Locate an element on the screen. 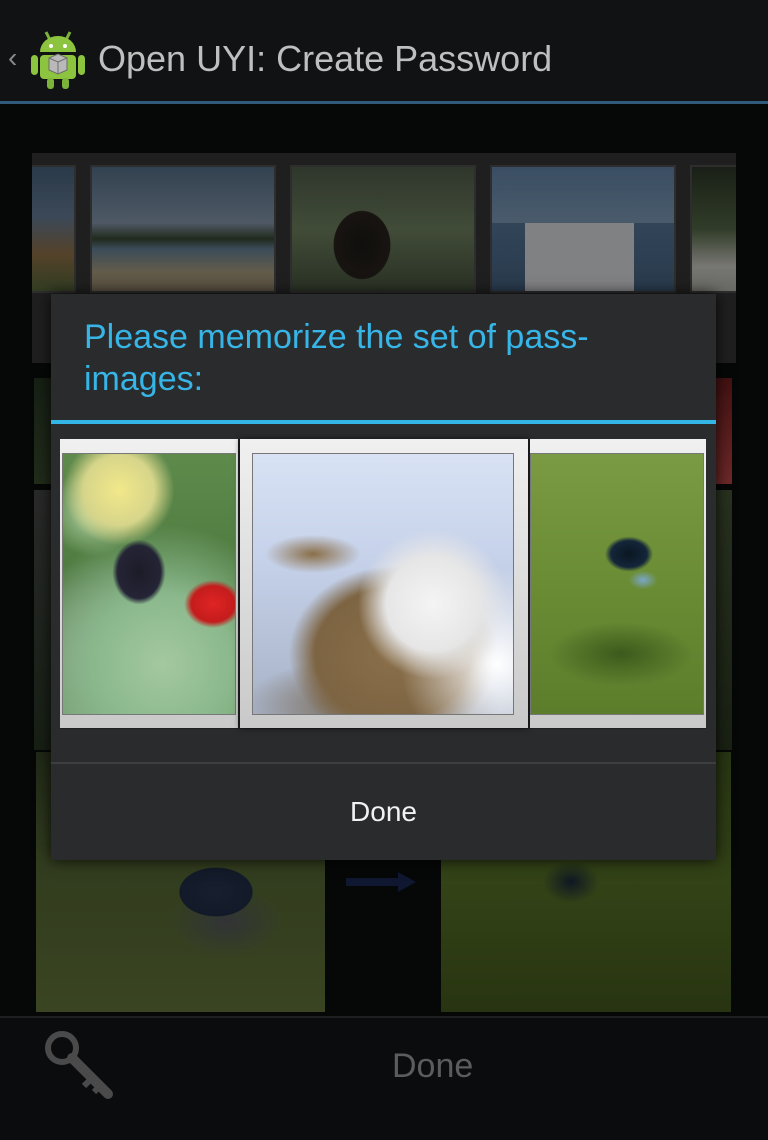 Image resolution: width=768 pixels, height=1140 pixels. pass-image-frame-selected is located at coordinates (384, 583).